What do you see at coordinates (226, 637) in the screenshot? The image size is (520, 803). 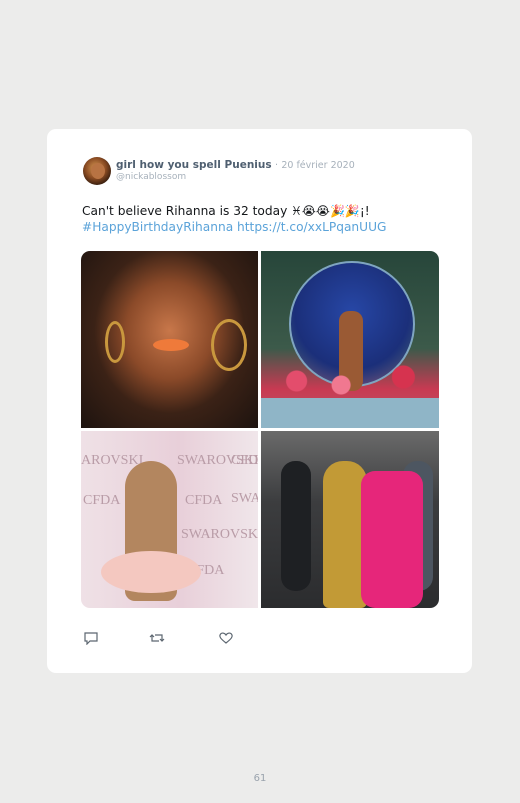 I see `like-icon` at bounding box center [226, 637].